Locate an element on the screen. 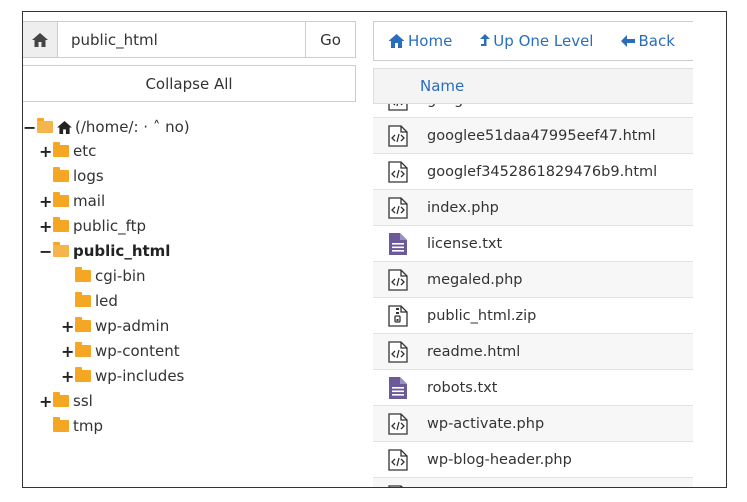 Image resolution: width=747 pixels, height=502 pixels. file-row: wp-activate.php is located at coordinates (533, 424).